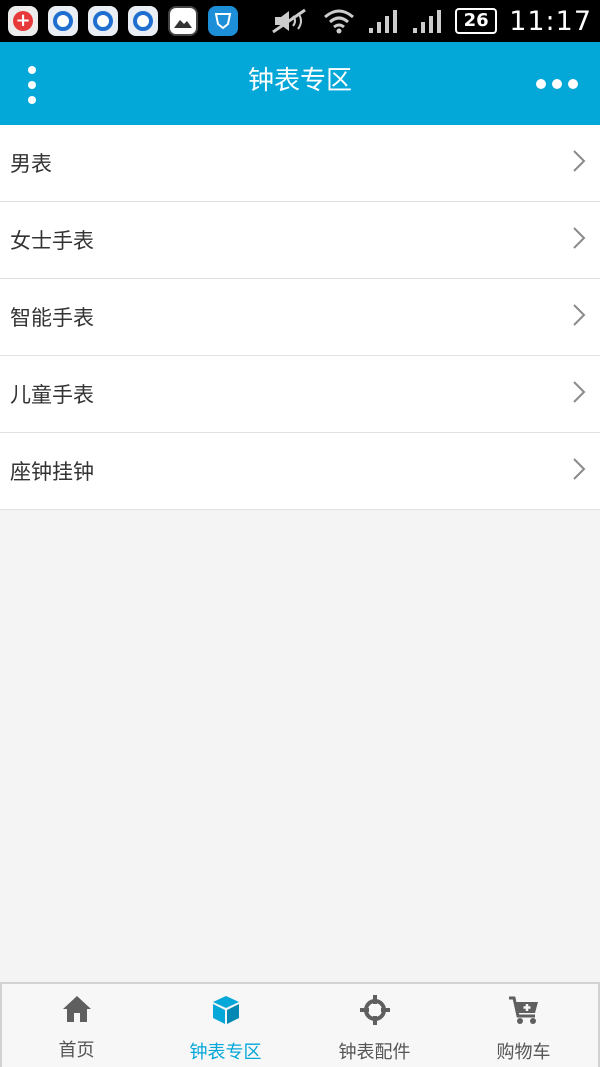 Image resolution: width=600 pixels, height=1067 pixels. What do you see at coordinates (289, 21) in the screenshot?
I see `mute-icon` at bounding box center [289, 21].